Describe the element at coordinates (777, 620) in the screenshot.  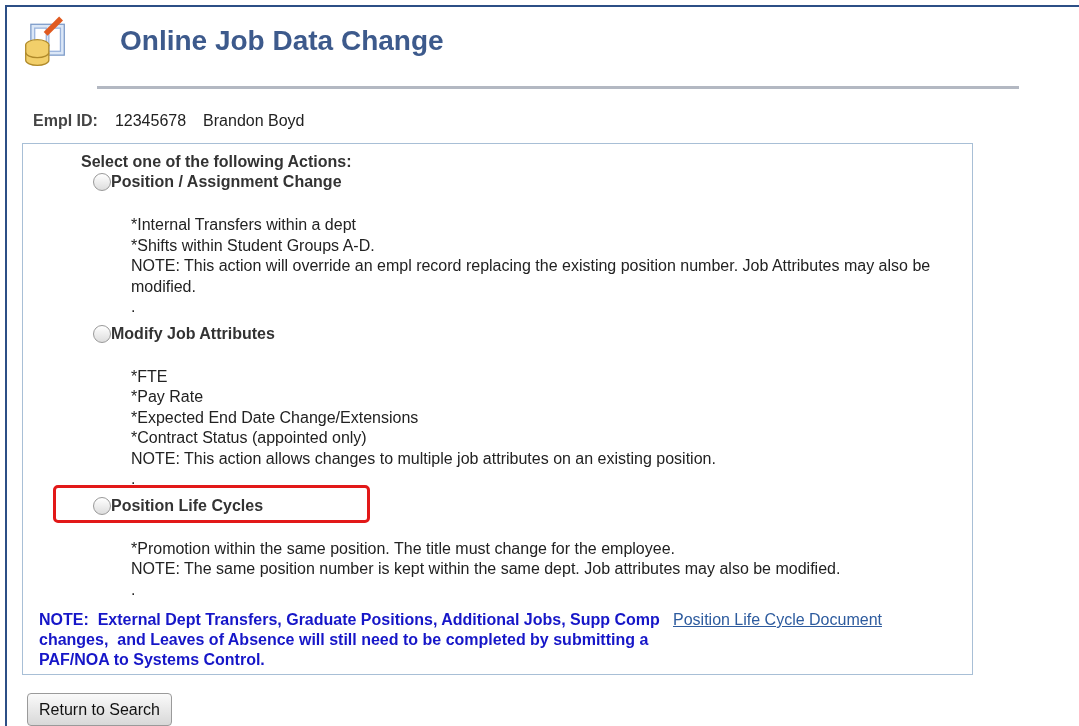
I see `document-link: Position Life Cycle Document` at that location.